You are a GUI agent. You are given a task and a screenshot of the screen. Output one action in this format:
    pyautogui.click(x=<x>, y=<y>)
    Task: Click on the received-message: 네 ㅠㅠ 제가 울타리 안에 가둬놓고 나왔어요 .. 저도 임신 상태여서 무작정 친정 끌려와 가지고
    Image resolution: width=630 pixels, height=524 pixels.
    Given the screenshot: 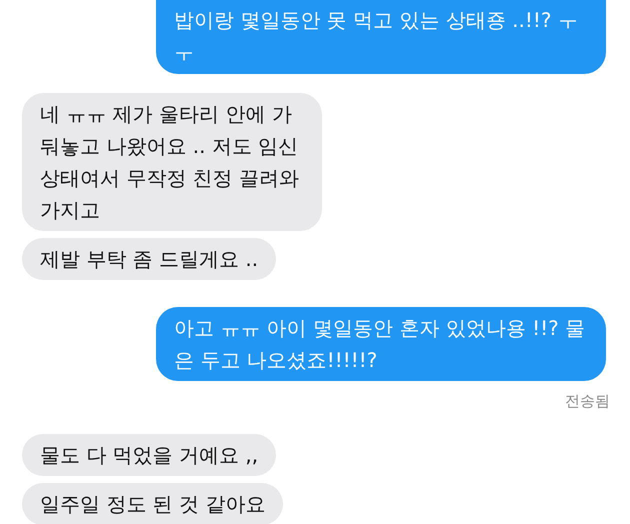 What is the action you would take?
    pyautogui.click(x=172, y=162)
    